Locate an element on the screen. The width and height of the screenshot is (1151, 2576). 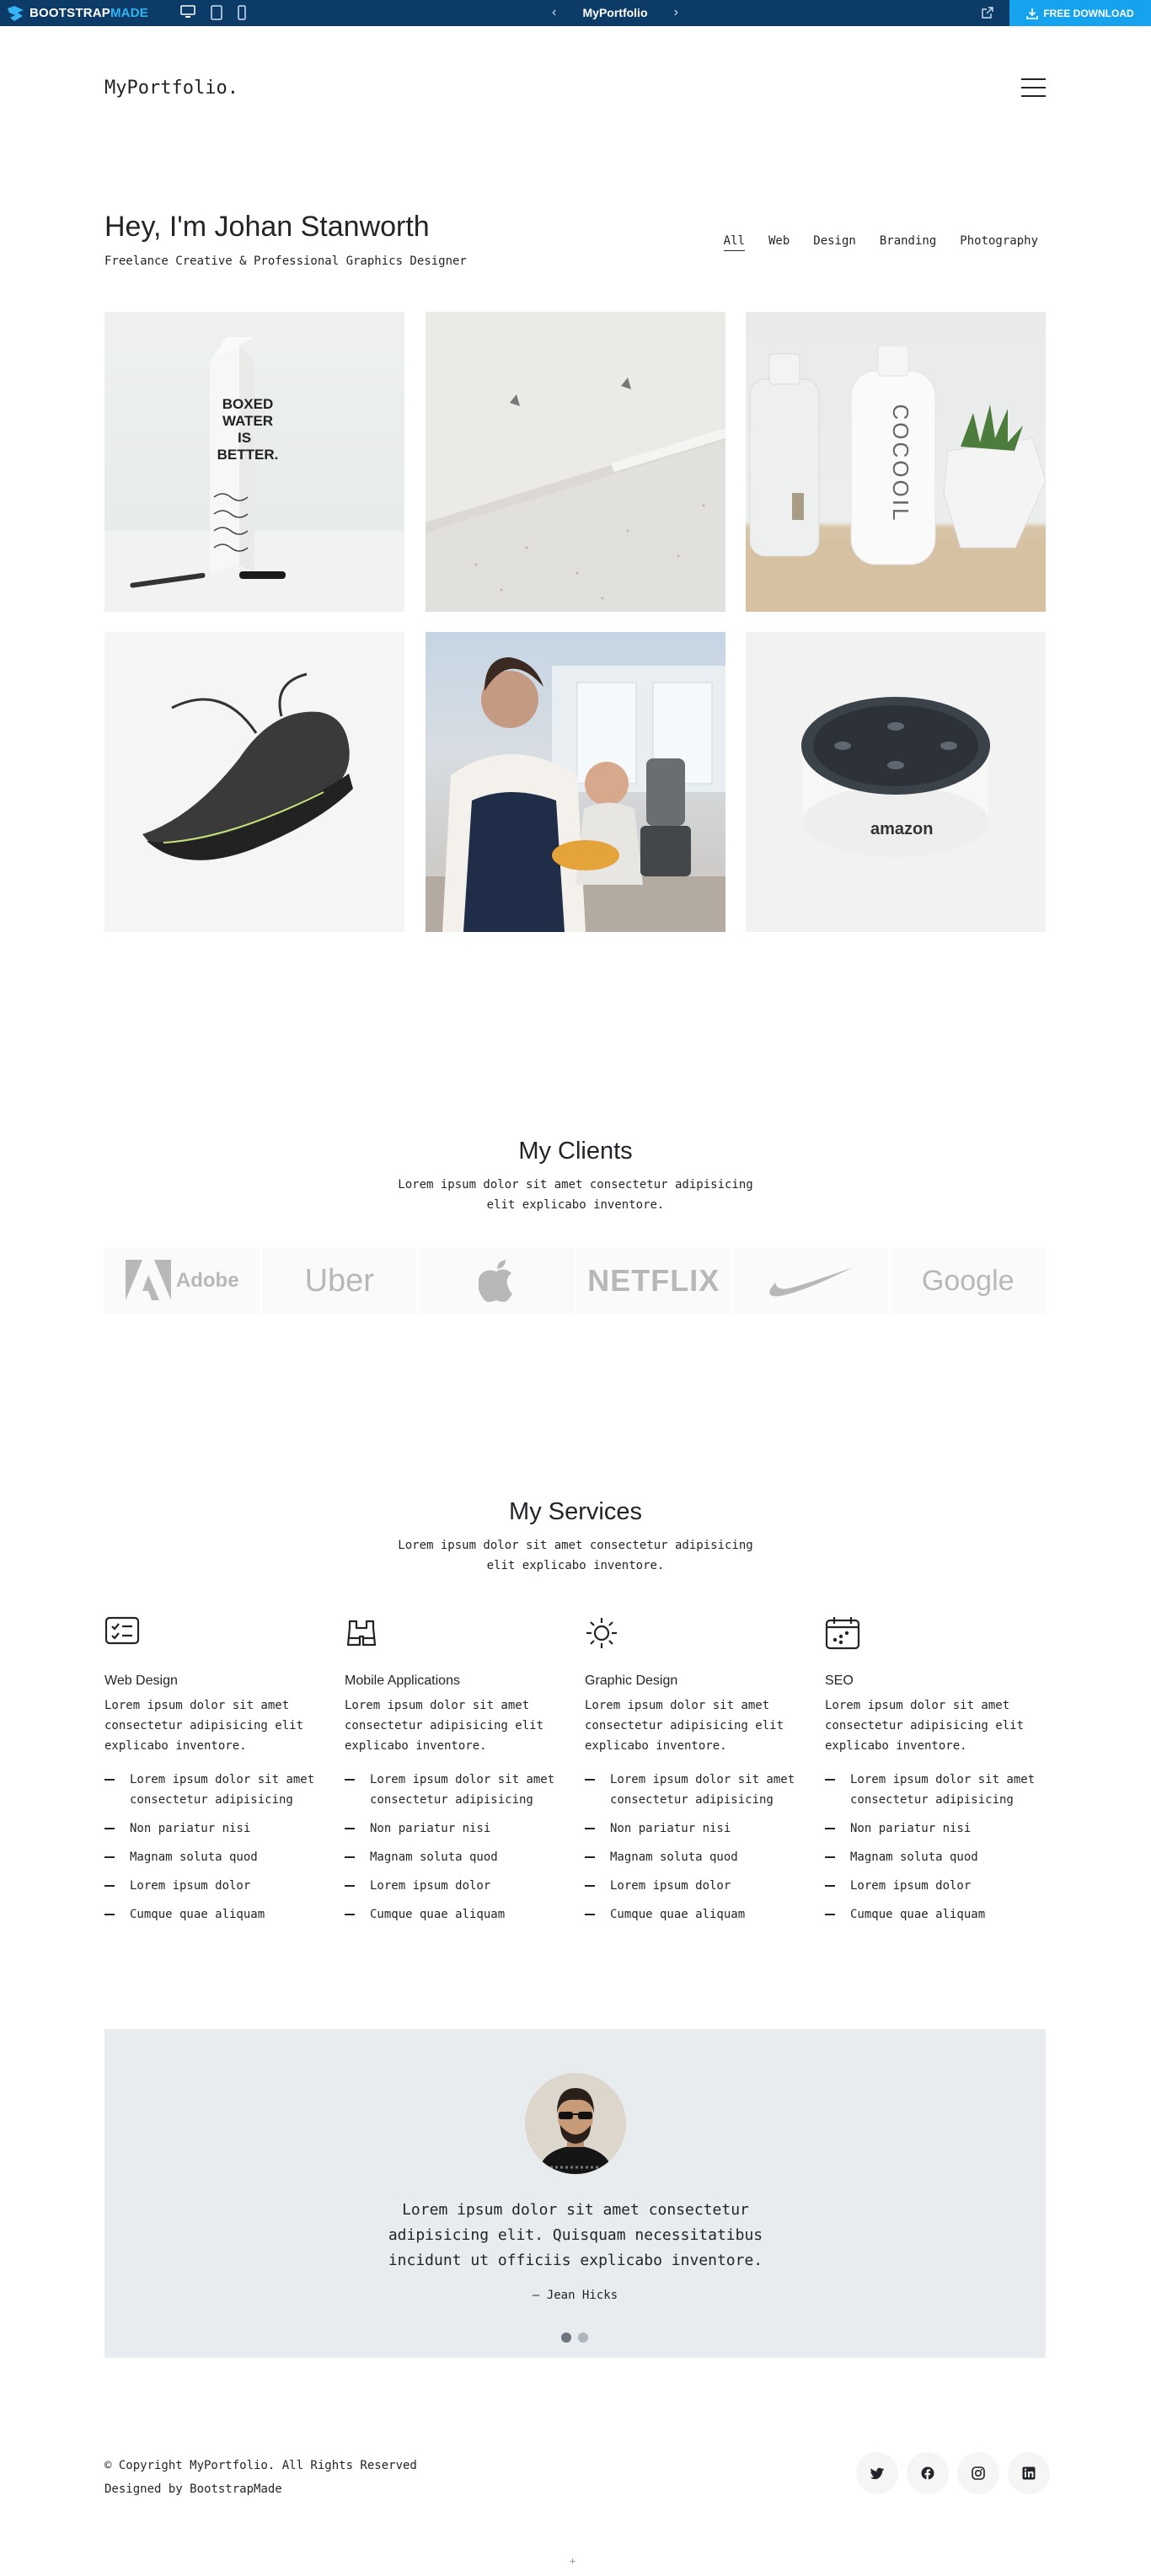
site-logo: MyPortfolio. is located at coordinates (171, 88).